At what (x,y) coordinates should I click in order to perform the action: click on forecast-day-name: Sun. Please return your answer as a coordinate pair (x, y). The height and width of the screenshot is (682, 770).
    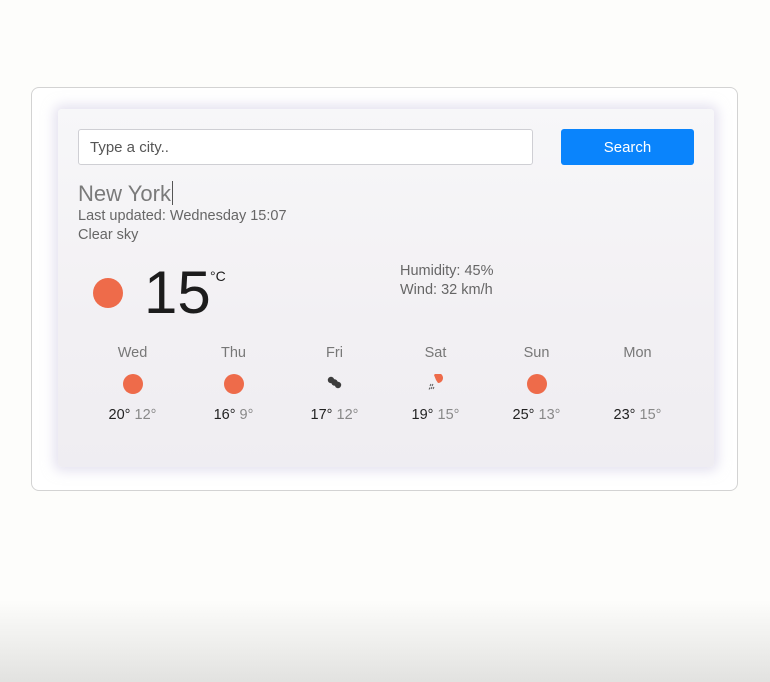
    Looking at the image, I should click on (536, 353).